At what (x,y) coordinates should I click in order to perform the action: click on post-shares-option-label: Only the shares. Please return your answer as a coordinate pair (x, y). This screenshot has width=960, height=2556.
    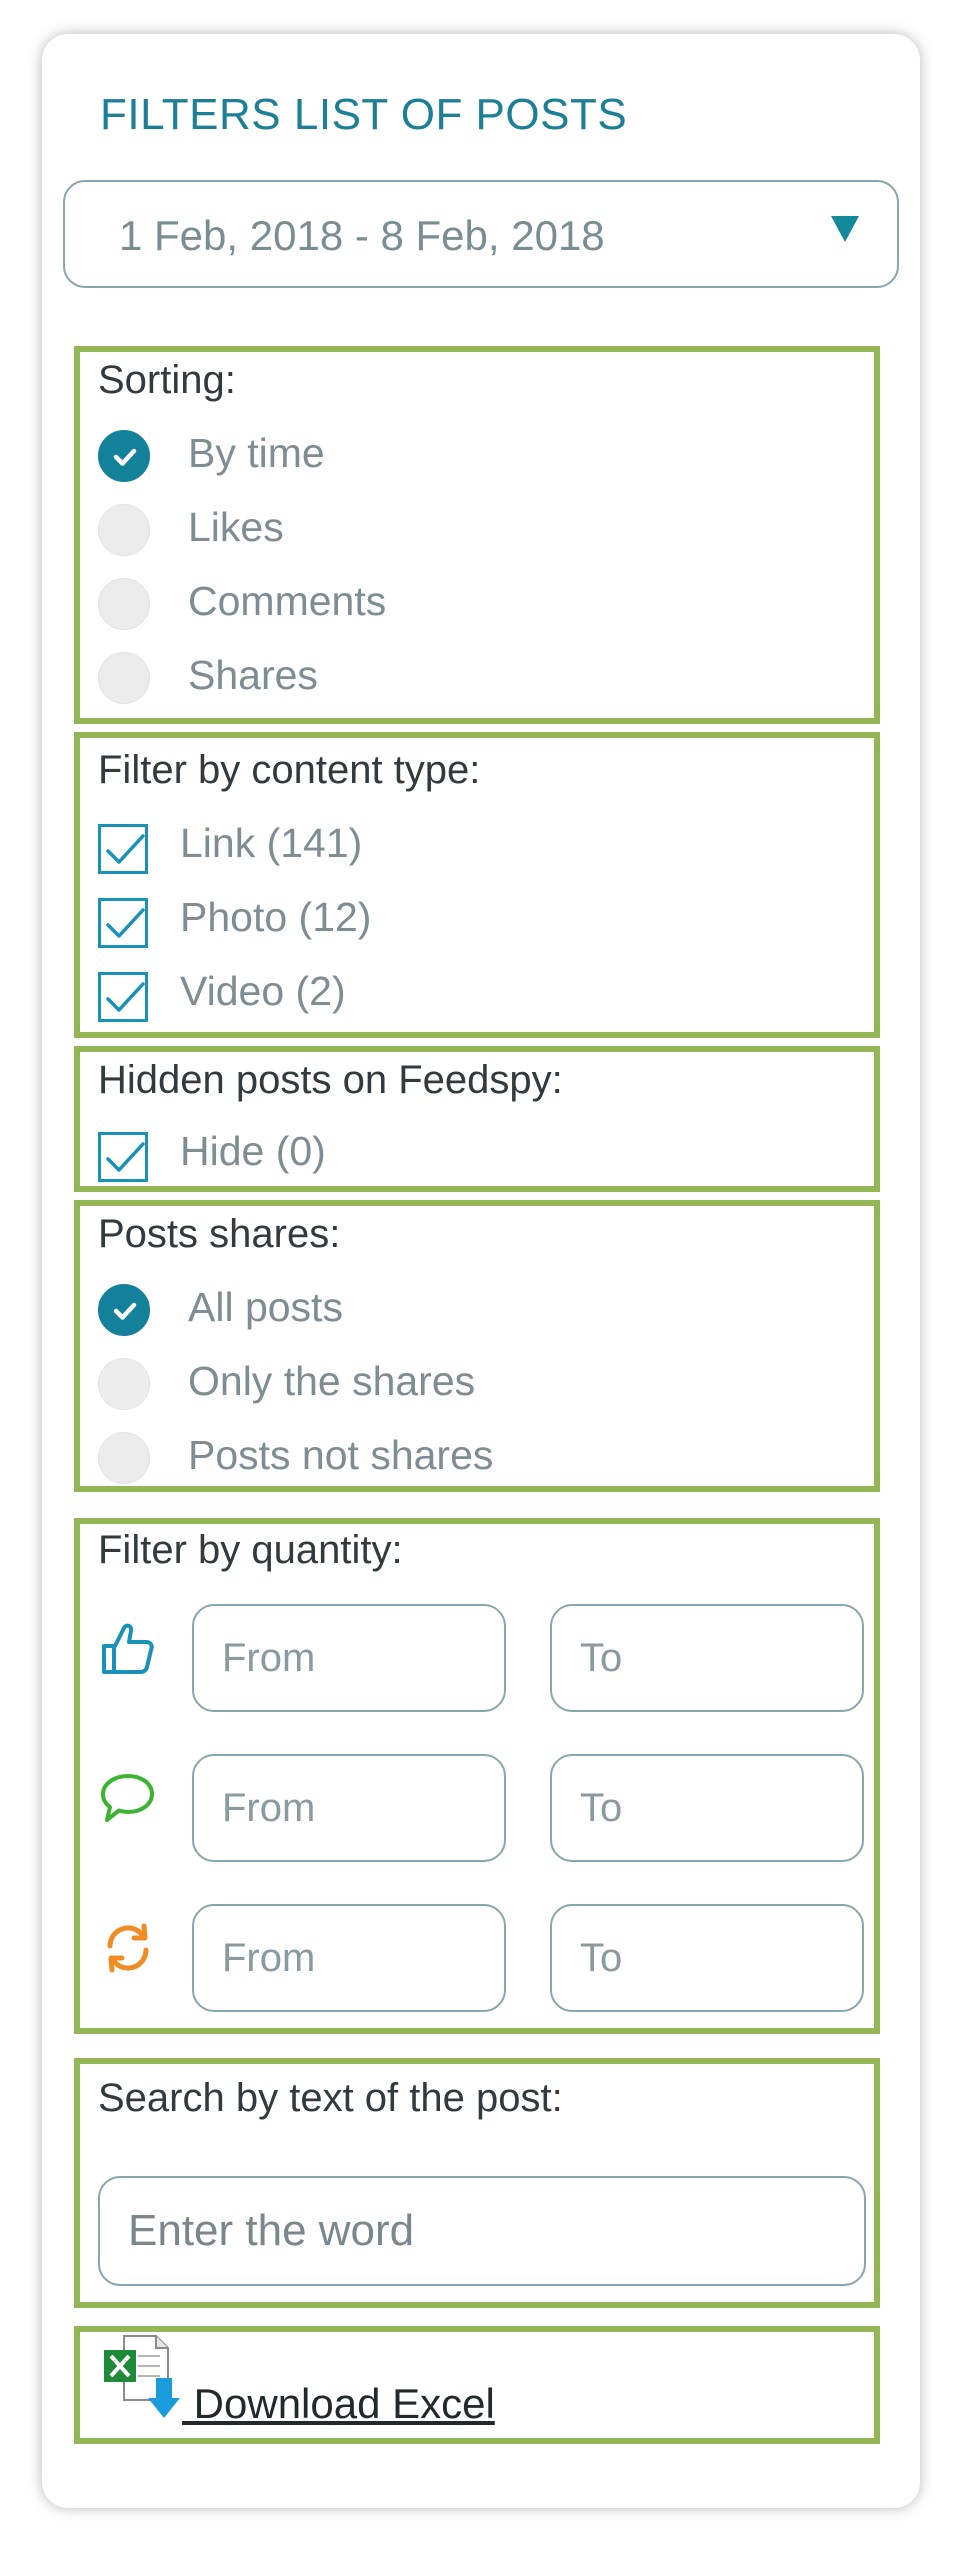
    Looking at the image, I should click on (332, 1381).